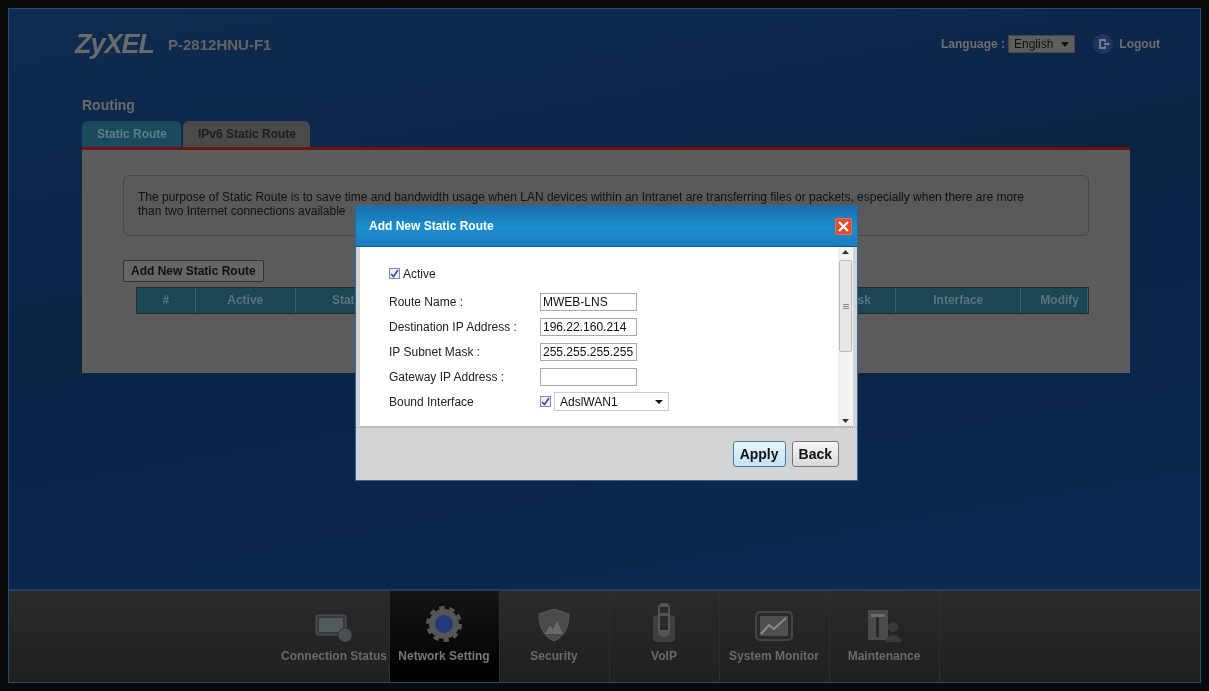 This screenshot has height=691, width=1209. I want to click on checkbox-label: Active, so click(419, 273).